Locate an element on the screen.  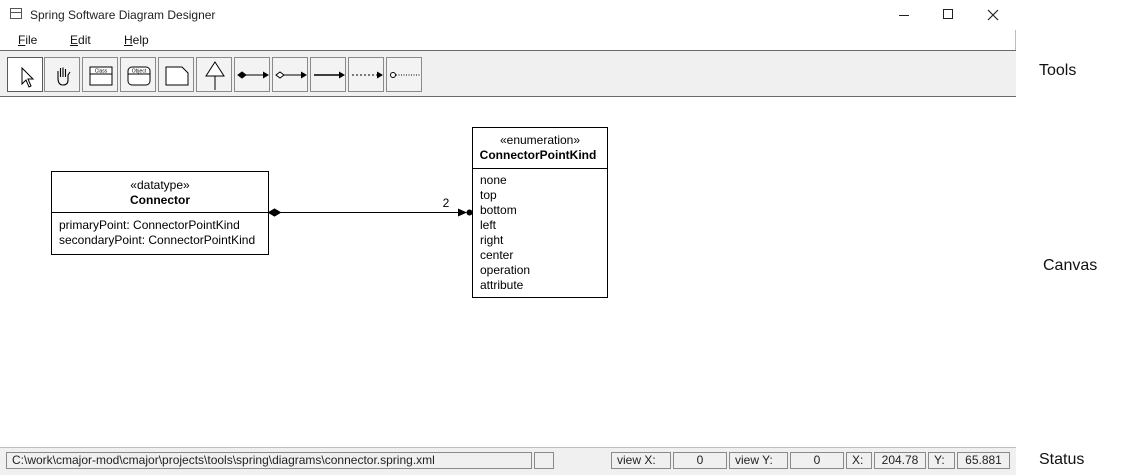
select-tool-button is located at coordinates (25, 74).